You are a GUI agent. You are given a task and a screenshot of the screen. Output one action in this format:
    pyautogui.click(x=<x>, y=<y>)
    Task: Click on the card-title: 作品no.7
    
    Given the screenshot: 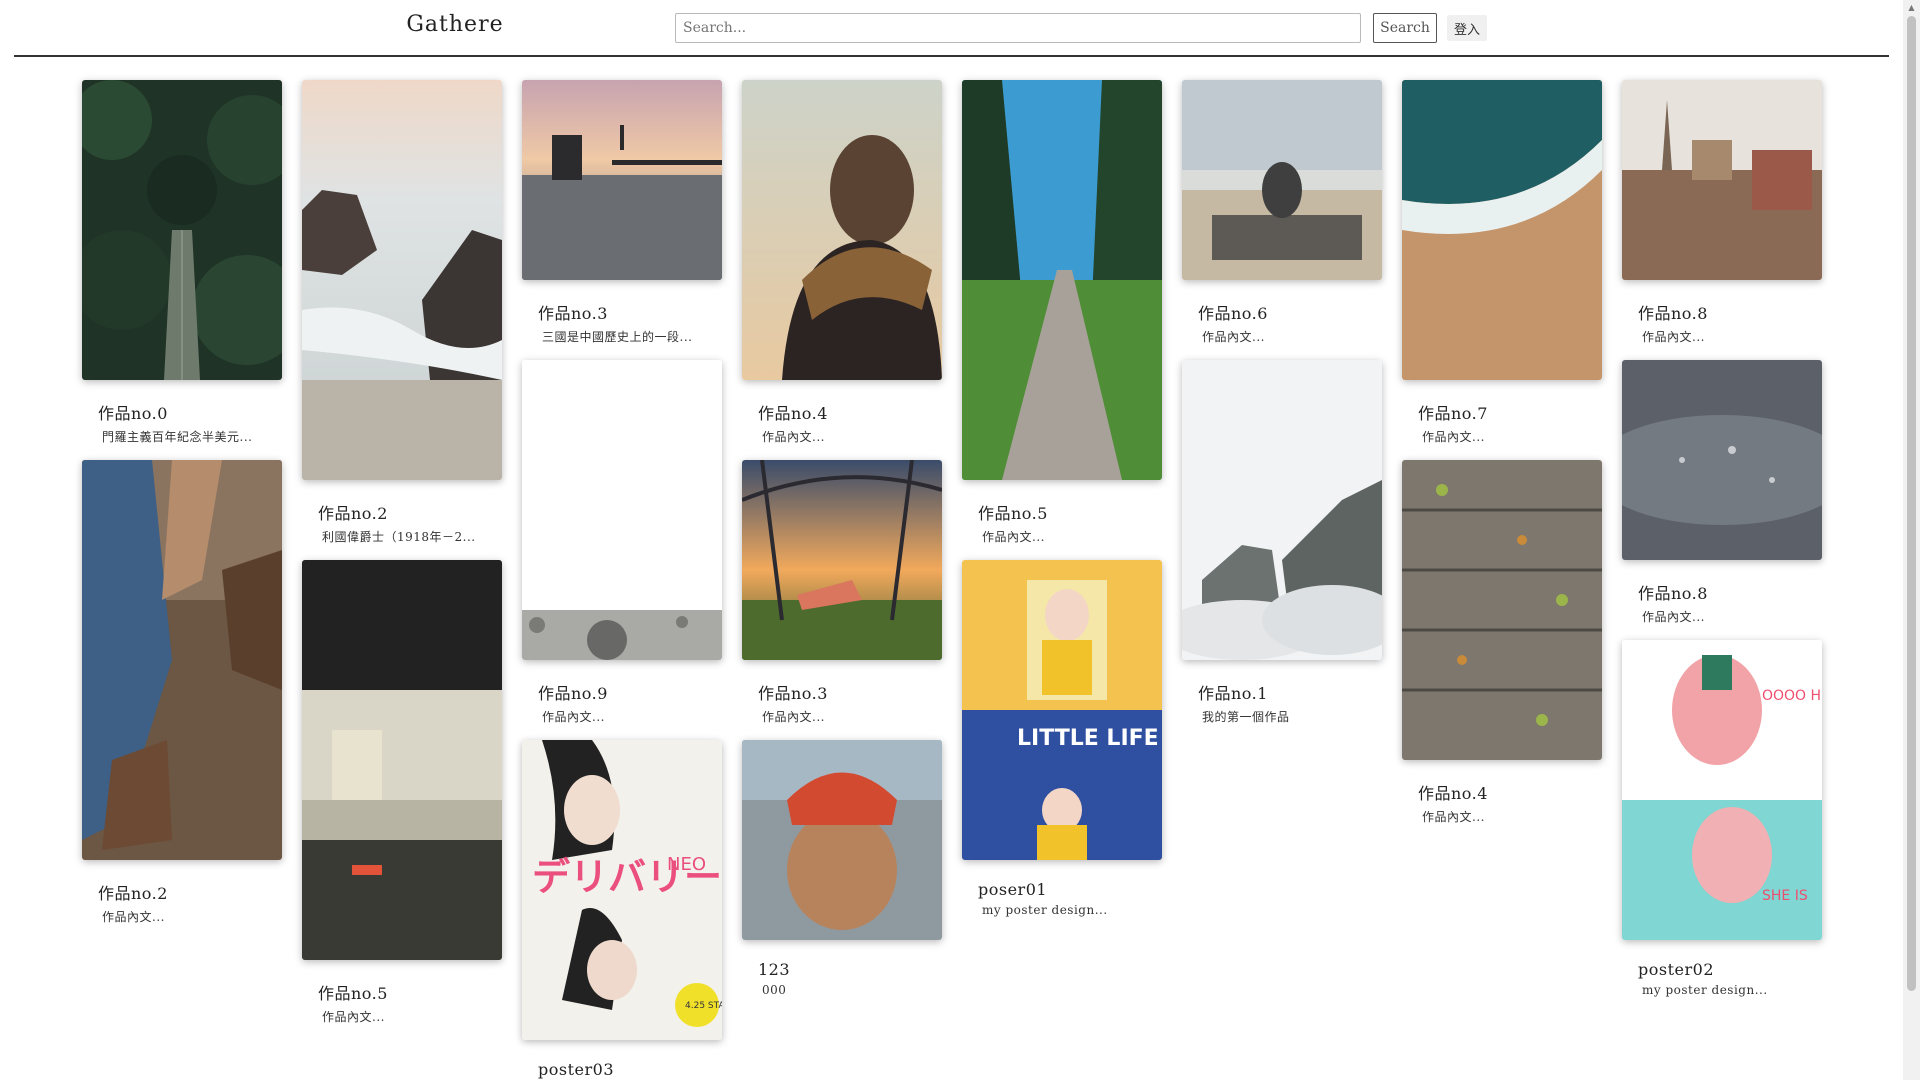 What is the action you would take?
    pyautogui.click(x=1453, y=413)
    